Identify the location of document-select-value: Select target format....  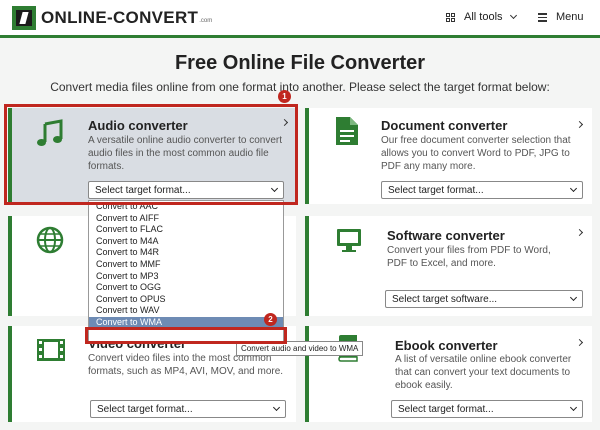
(436, 190).